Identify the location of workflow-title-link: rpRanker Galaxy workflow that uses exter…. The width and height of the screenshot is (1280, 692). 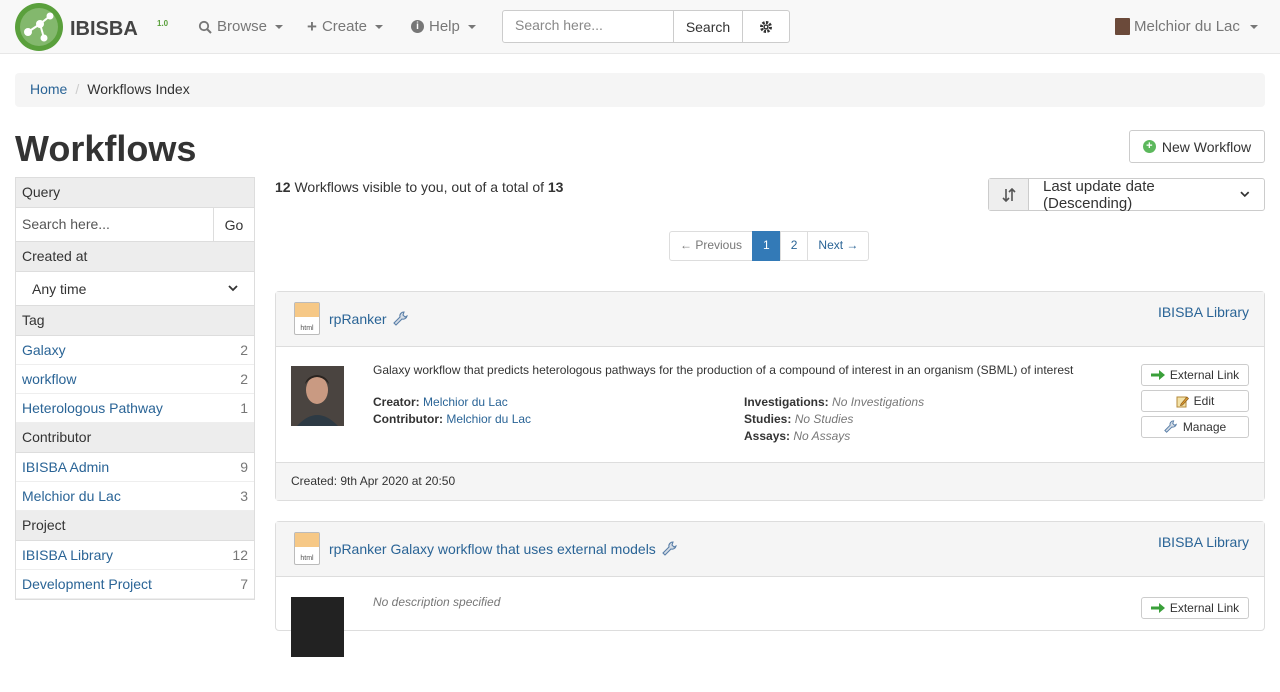
(492, 549).